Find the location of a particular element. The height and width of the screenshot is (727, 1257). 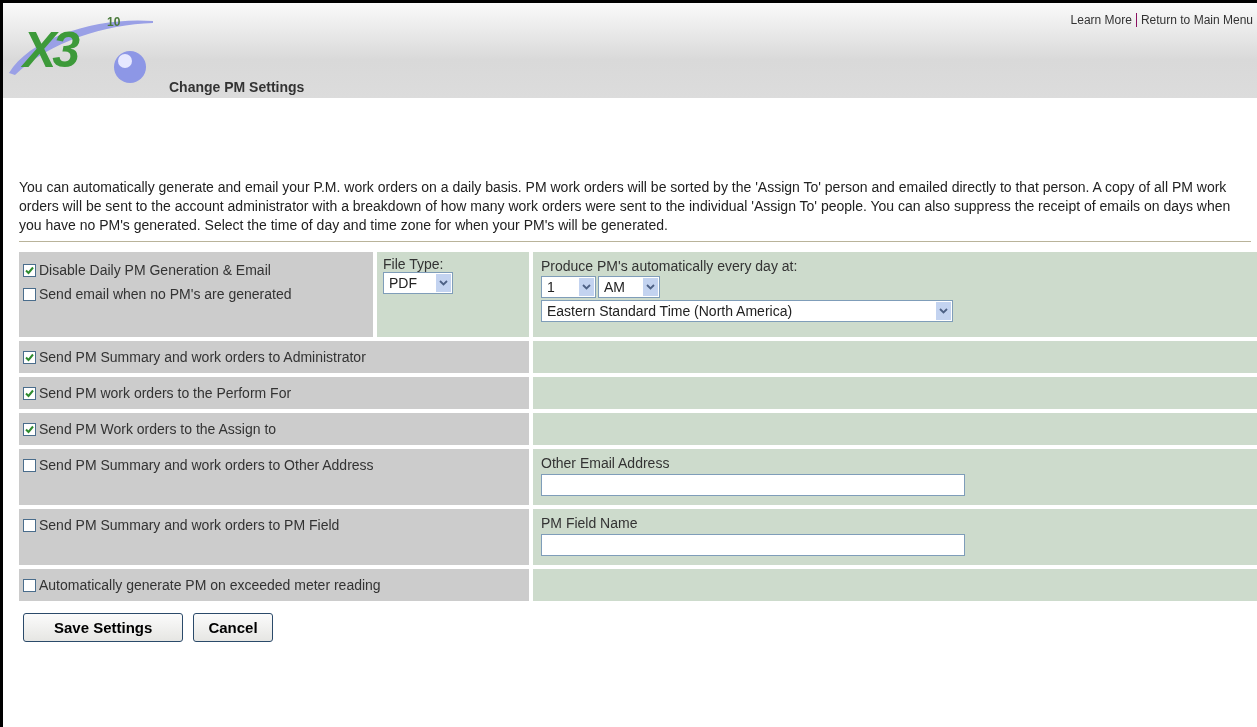

field-label: Other Email Address is located at coordinates (606, 463).